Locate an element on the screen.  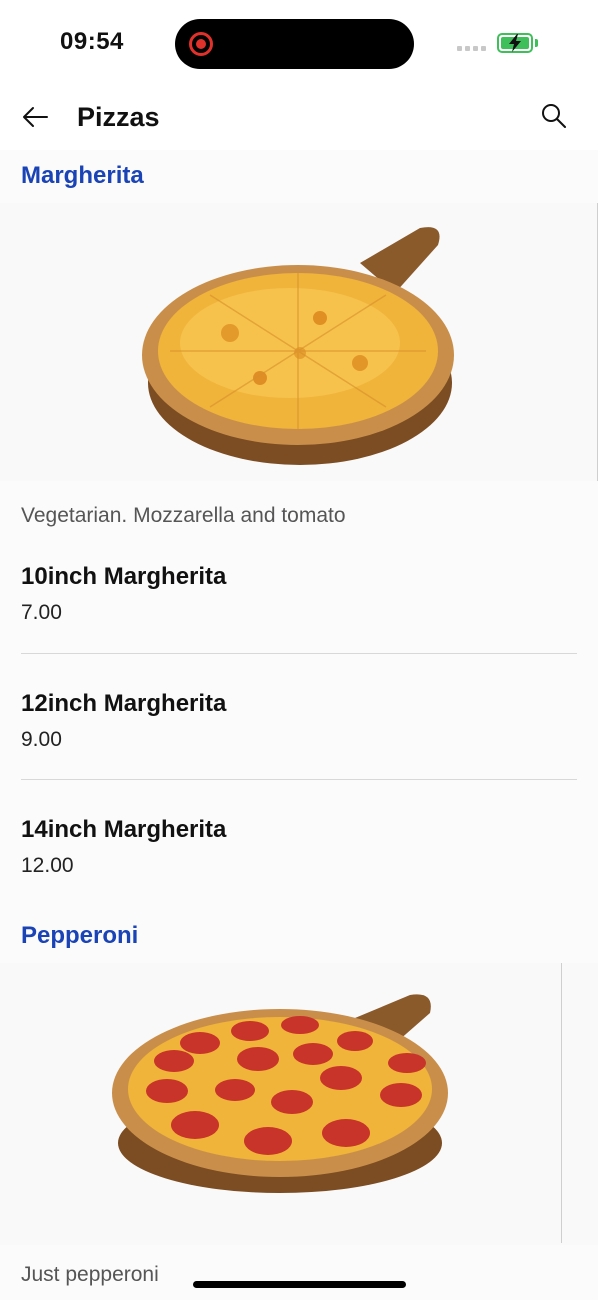
page-title: Pizzas is located at coordinates (118, 117).